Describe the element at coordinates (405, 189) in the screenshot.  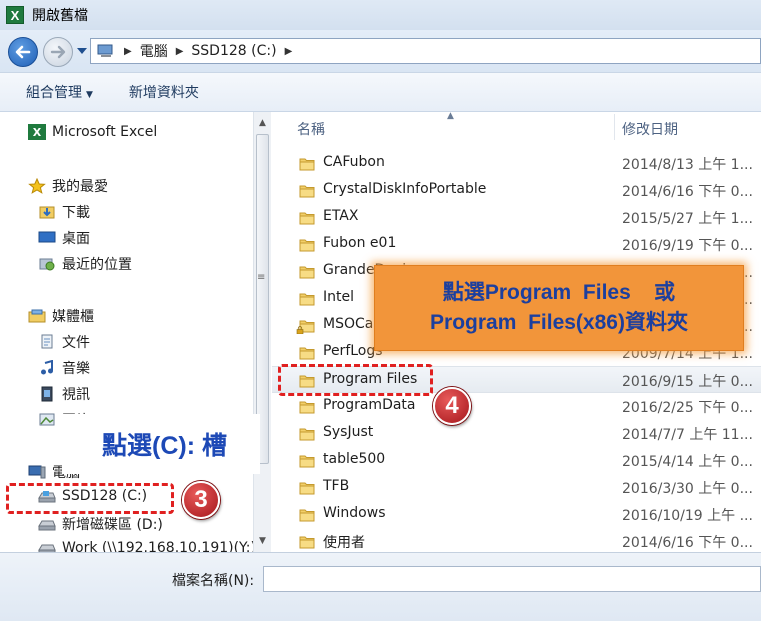
I see `file-name: CrystalDiskInfoPortable` at that location.